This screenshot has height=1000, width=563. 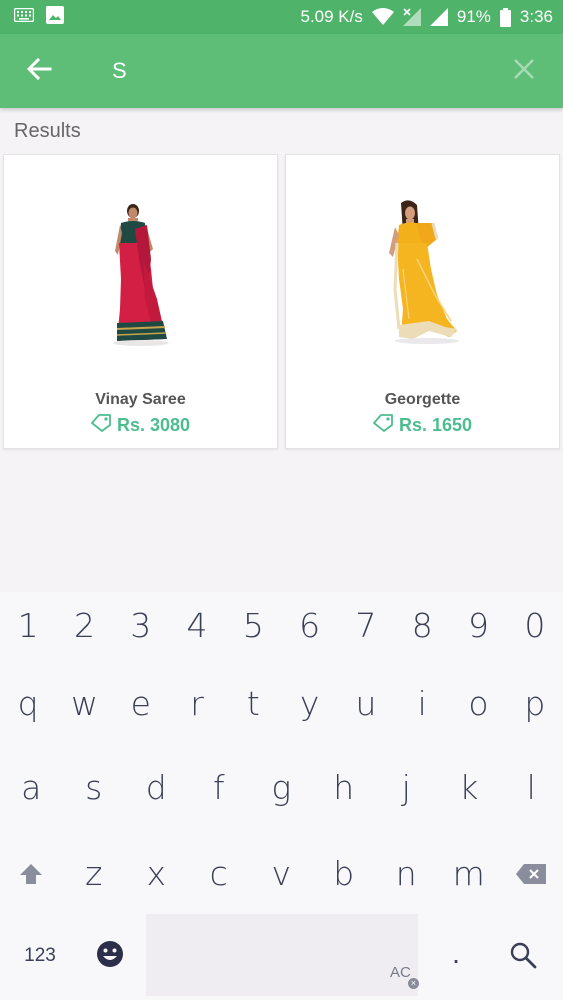 What do you see at coordinates (84, 625) in the screenshot?
I see `key-2: 2` at bounding box center [84, 625].